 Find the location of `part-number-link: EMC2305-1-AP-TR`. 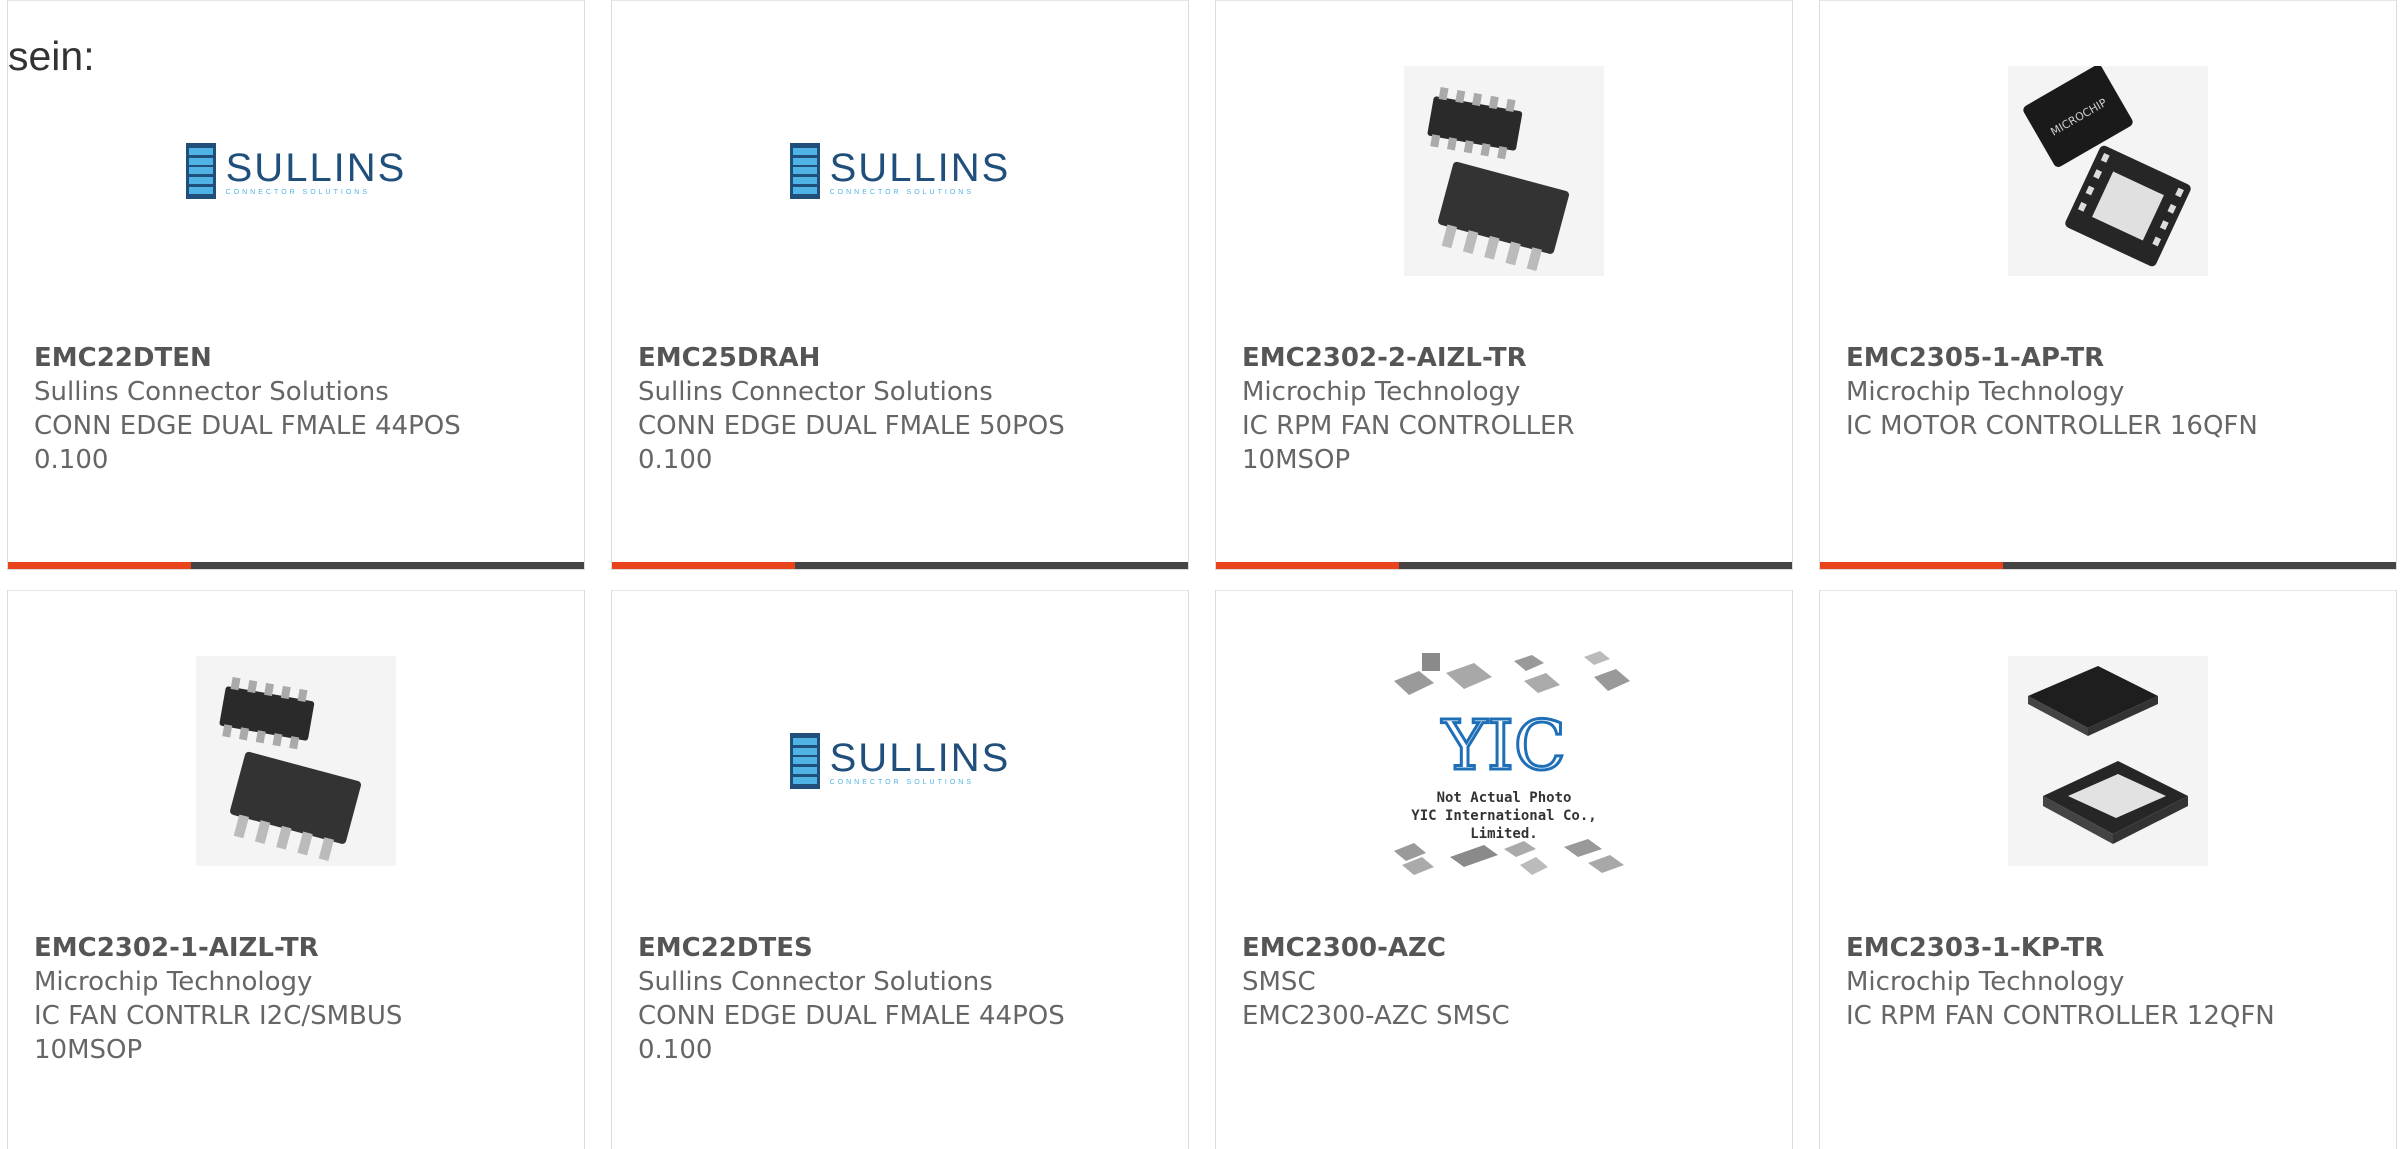

part-number-link: EMC2305-1-AP-TR is located at coordinates (2111, 358).